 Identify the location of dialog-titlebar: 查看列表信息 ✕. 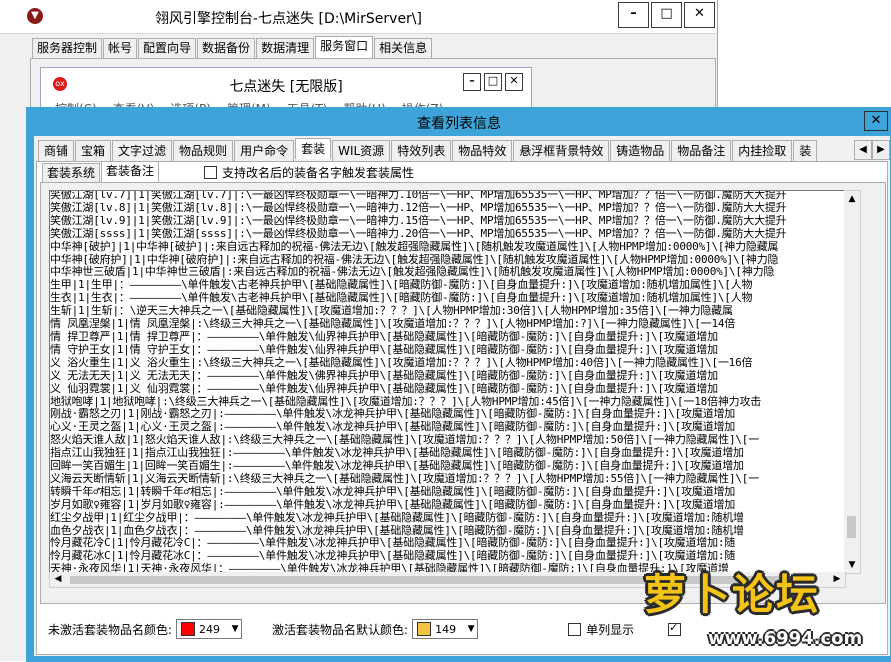
(458, 121).